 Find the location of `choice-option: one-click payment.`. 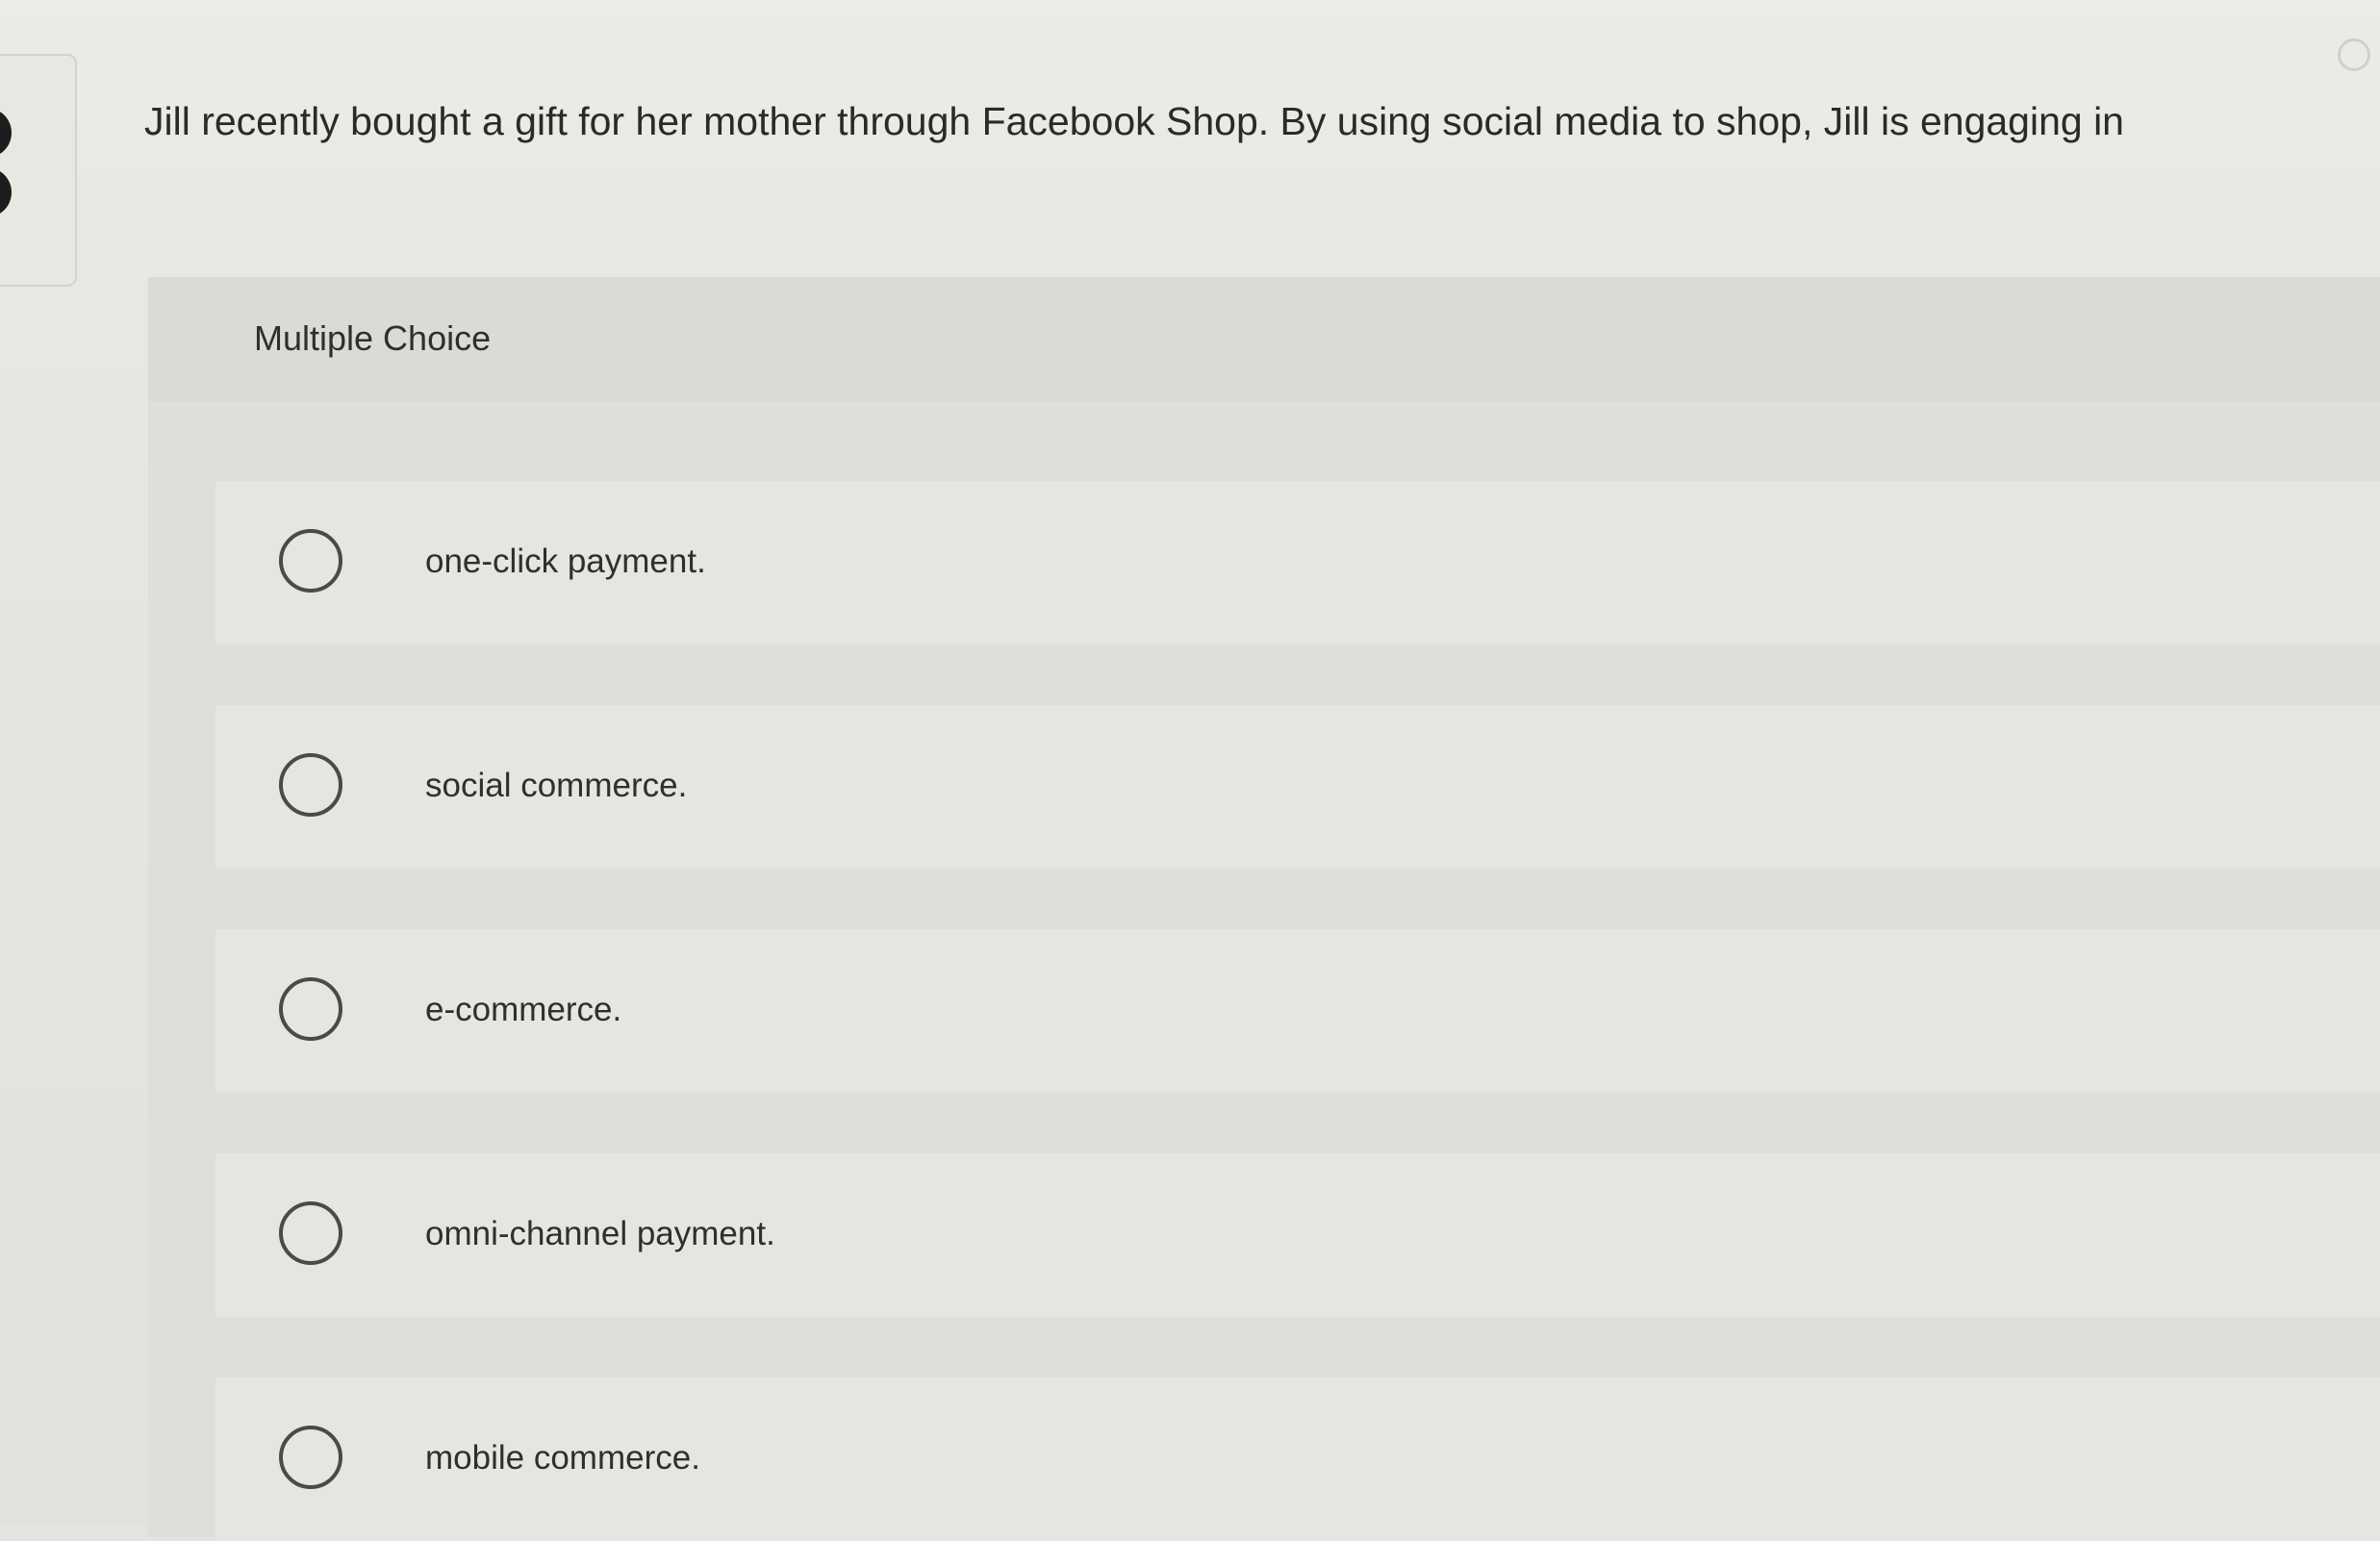

choice-option: one-click payment. is located at coordinates (1298, 562).